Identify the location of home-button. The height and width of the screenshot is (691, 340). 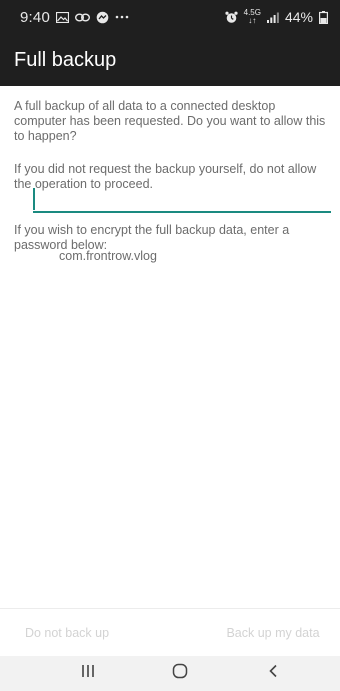
(180, 673).